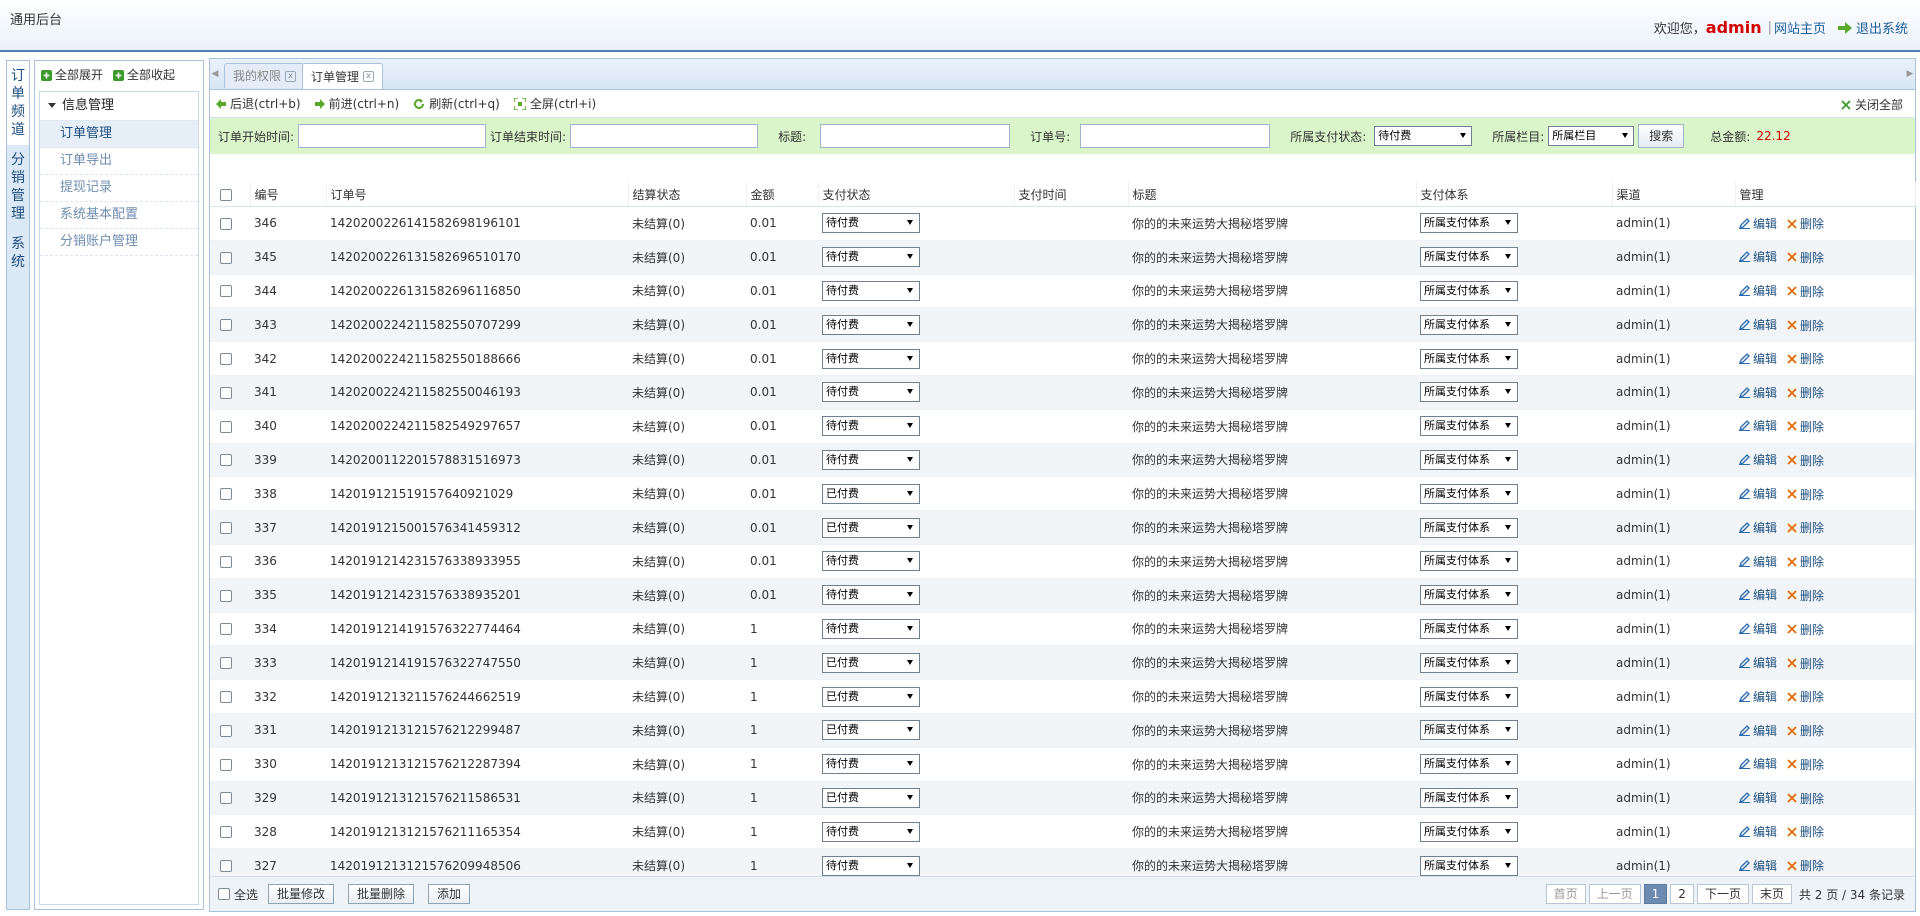 The height and width of the screenshot is (916, 1920). What do you see at coordinates (72, 74) in the screenshot?
I see `expand-all-button: 全部展开` at bounding box center [72, 74].